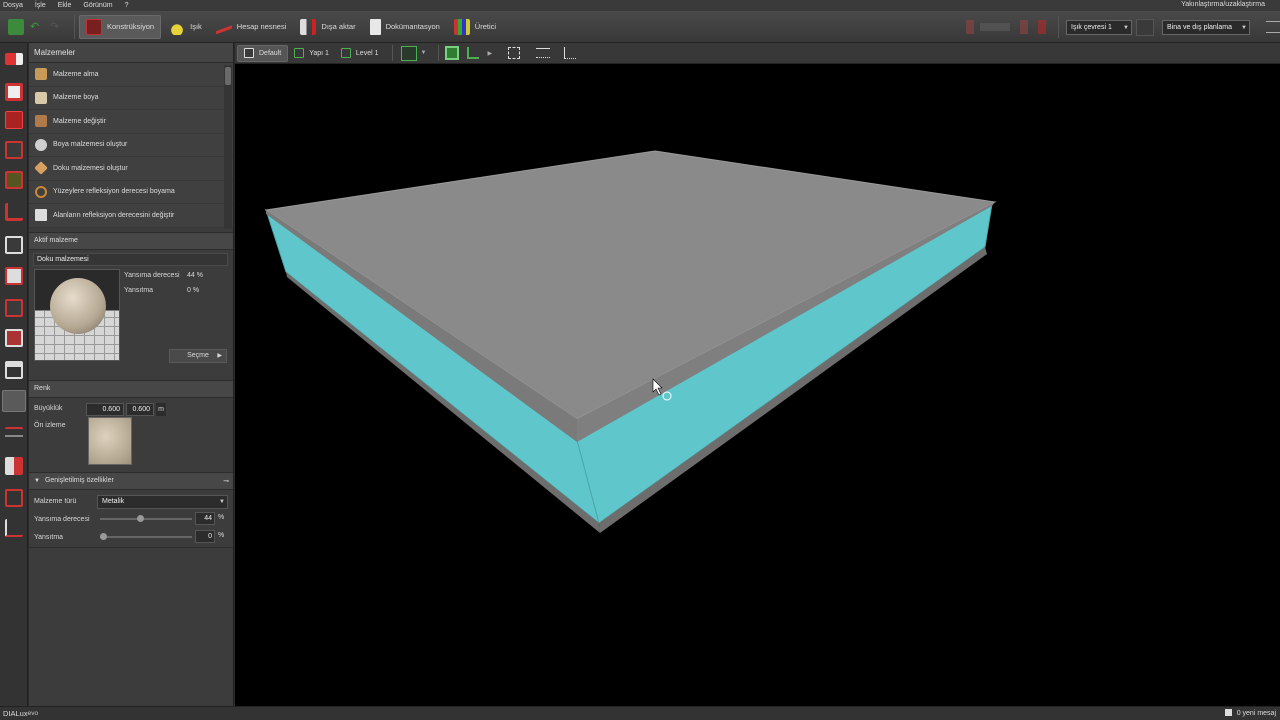  What do you see at coordinates (263, 53) in the screenshot?
I see `tab-default: Default` at bounding box center [263, 53].